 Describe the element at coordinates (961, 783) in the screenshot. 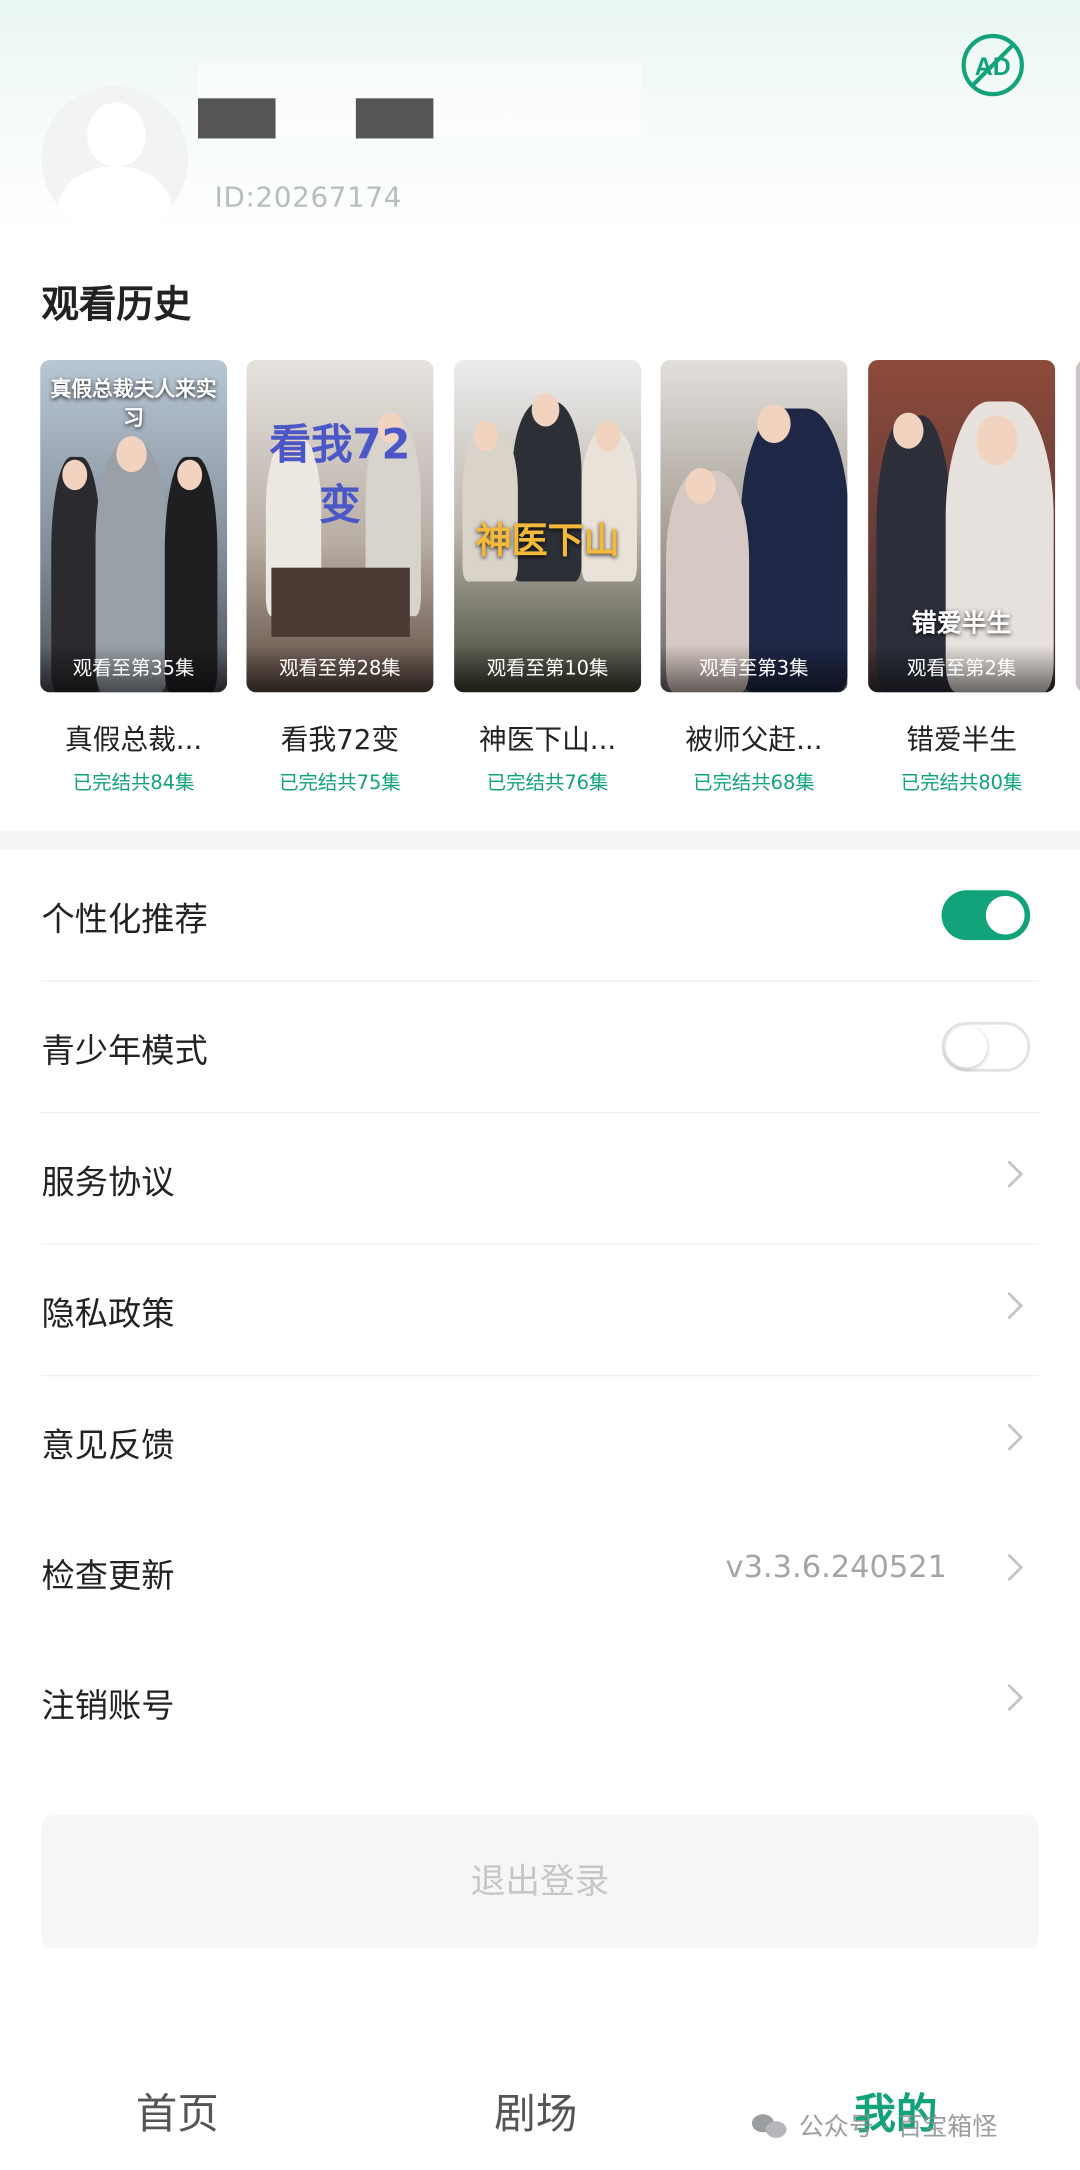

I see `drama-status: 已完结共80集` at that location.